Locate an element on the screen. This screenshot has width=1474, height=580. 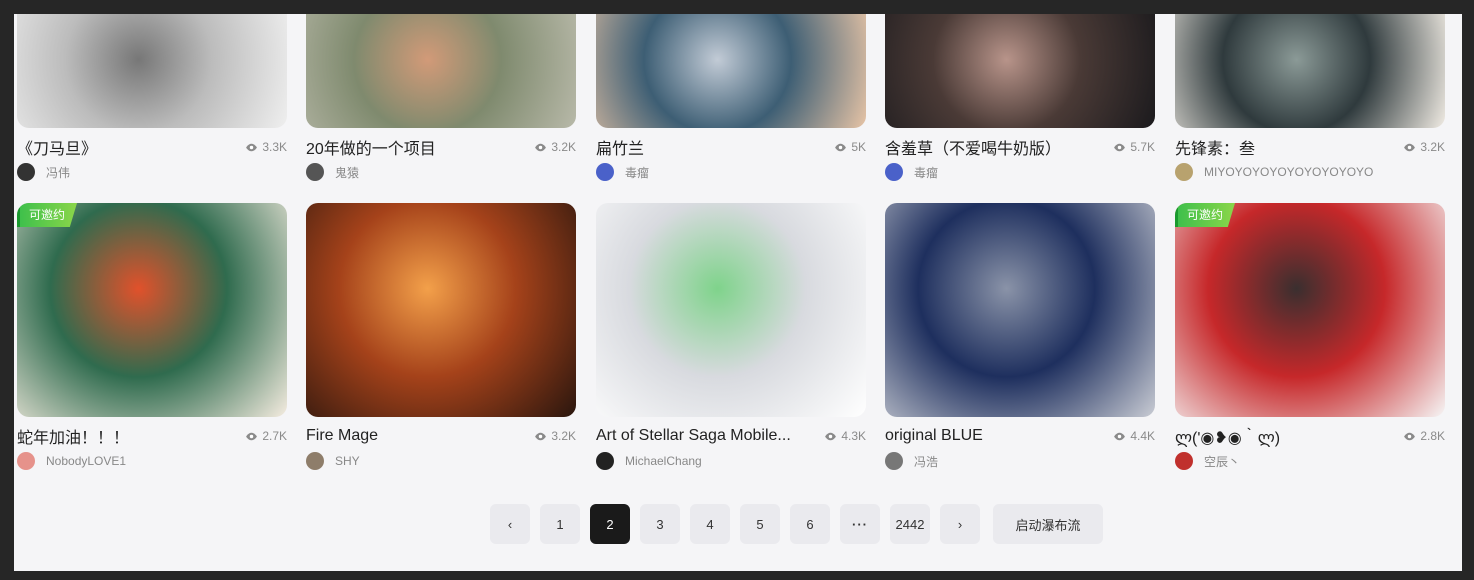
author-name: SHY is located at coordinates (347, 461).